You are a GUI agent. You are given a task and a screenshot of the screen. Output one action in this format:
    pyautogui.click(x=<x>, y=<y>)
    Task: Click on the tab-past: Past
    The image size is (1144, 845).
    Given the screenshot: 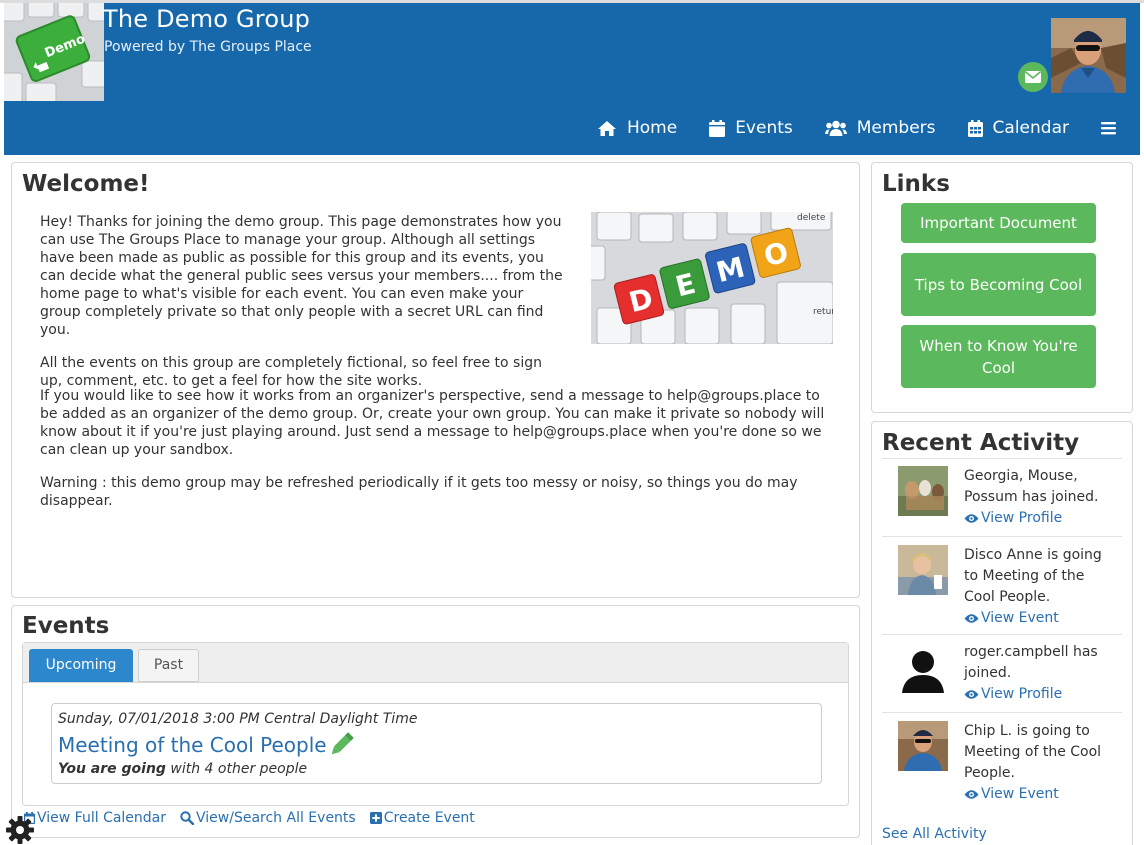 What is the action you would take?
    pyautogui.click(x=168, y=665)
    